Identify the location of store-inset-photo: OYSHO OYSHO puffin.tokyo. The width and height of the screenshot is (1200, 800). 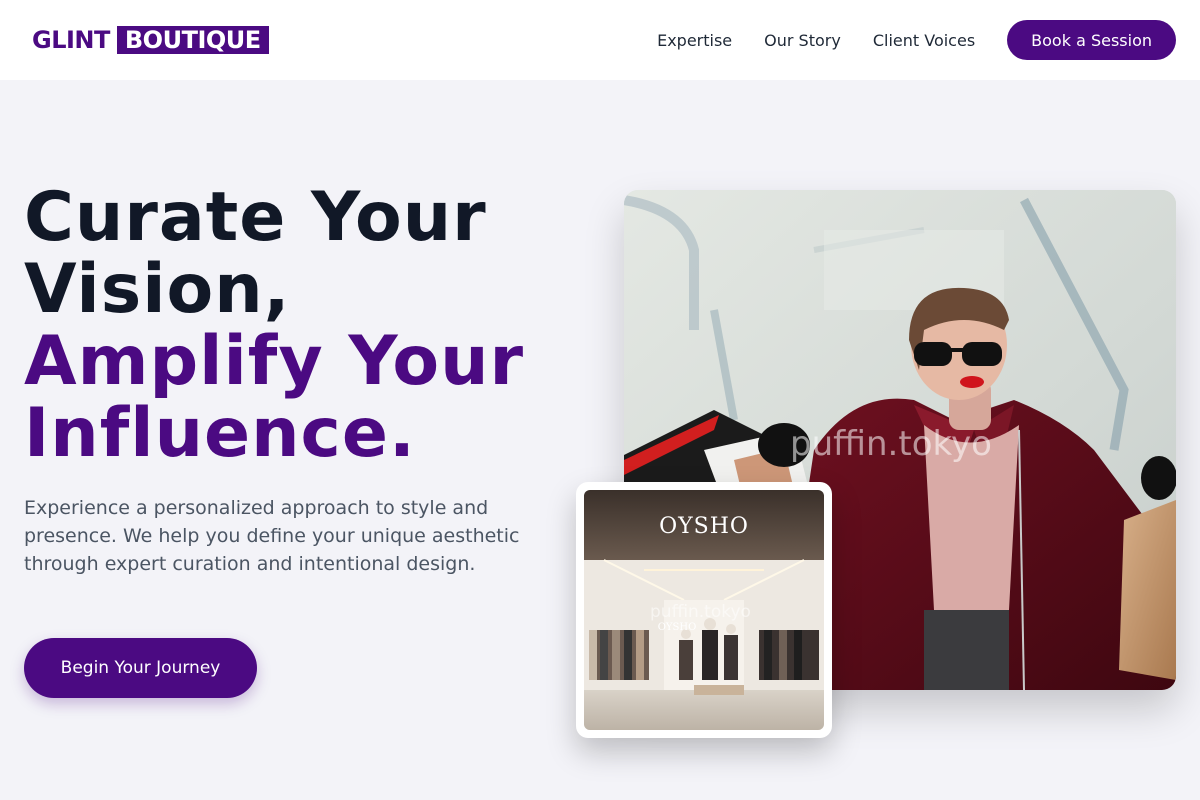
(704, 610).